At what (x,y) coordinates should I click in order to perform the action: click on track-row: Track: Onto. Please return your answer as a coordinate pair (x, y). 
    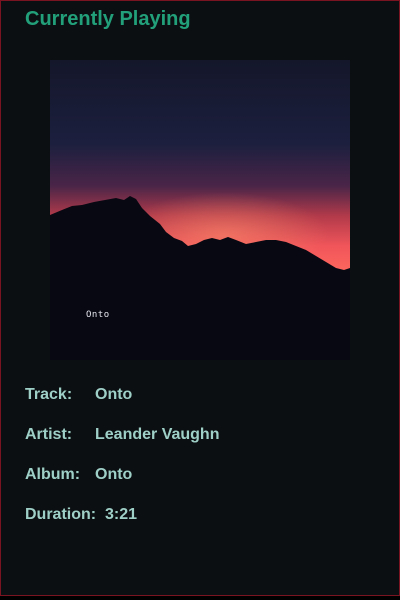
    Looking at the image, I should click on (78, 395).